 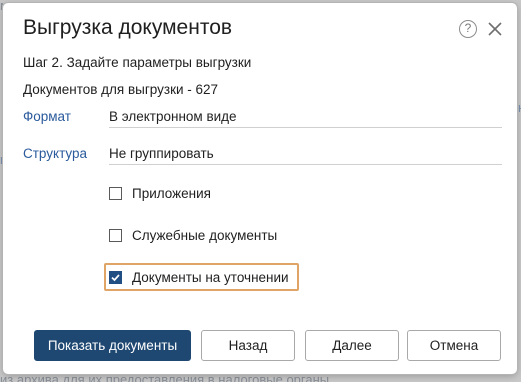 What do you see at coordinates (305, 118) in the screenshot?
I see `format-select: В электронном виде` at bounding box center [305, 118].